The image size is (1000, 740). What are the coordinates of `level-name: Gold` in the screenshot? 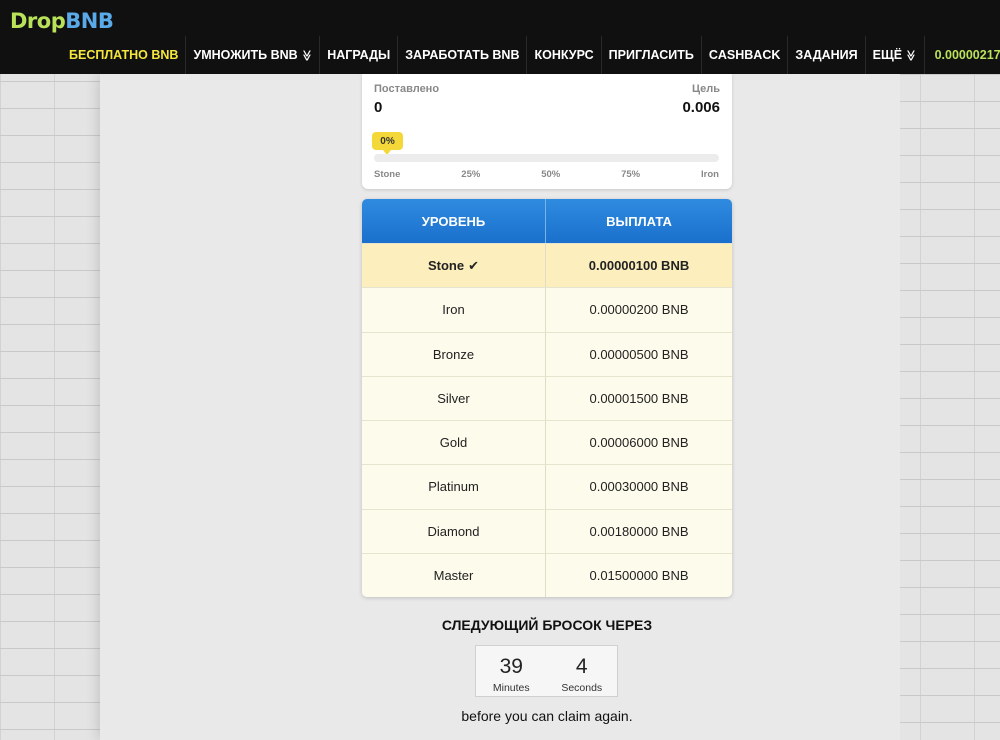 It's located at (453, 443).